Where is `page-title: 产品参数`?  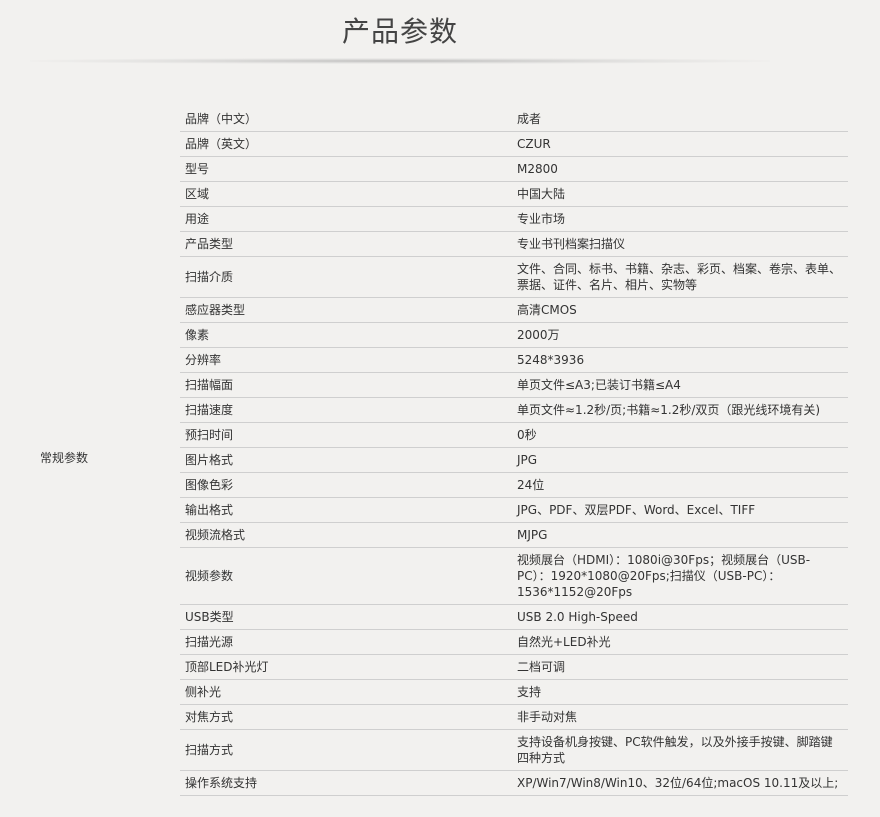 page-title: 产品参数 is located at coordinates (399, 31).